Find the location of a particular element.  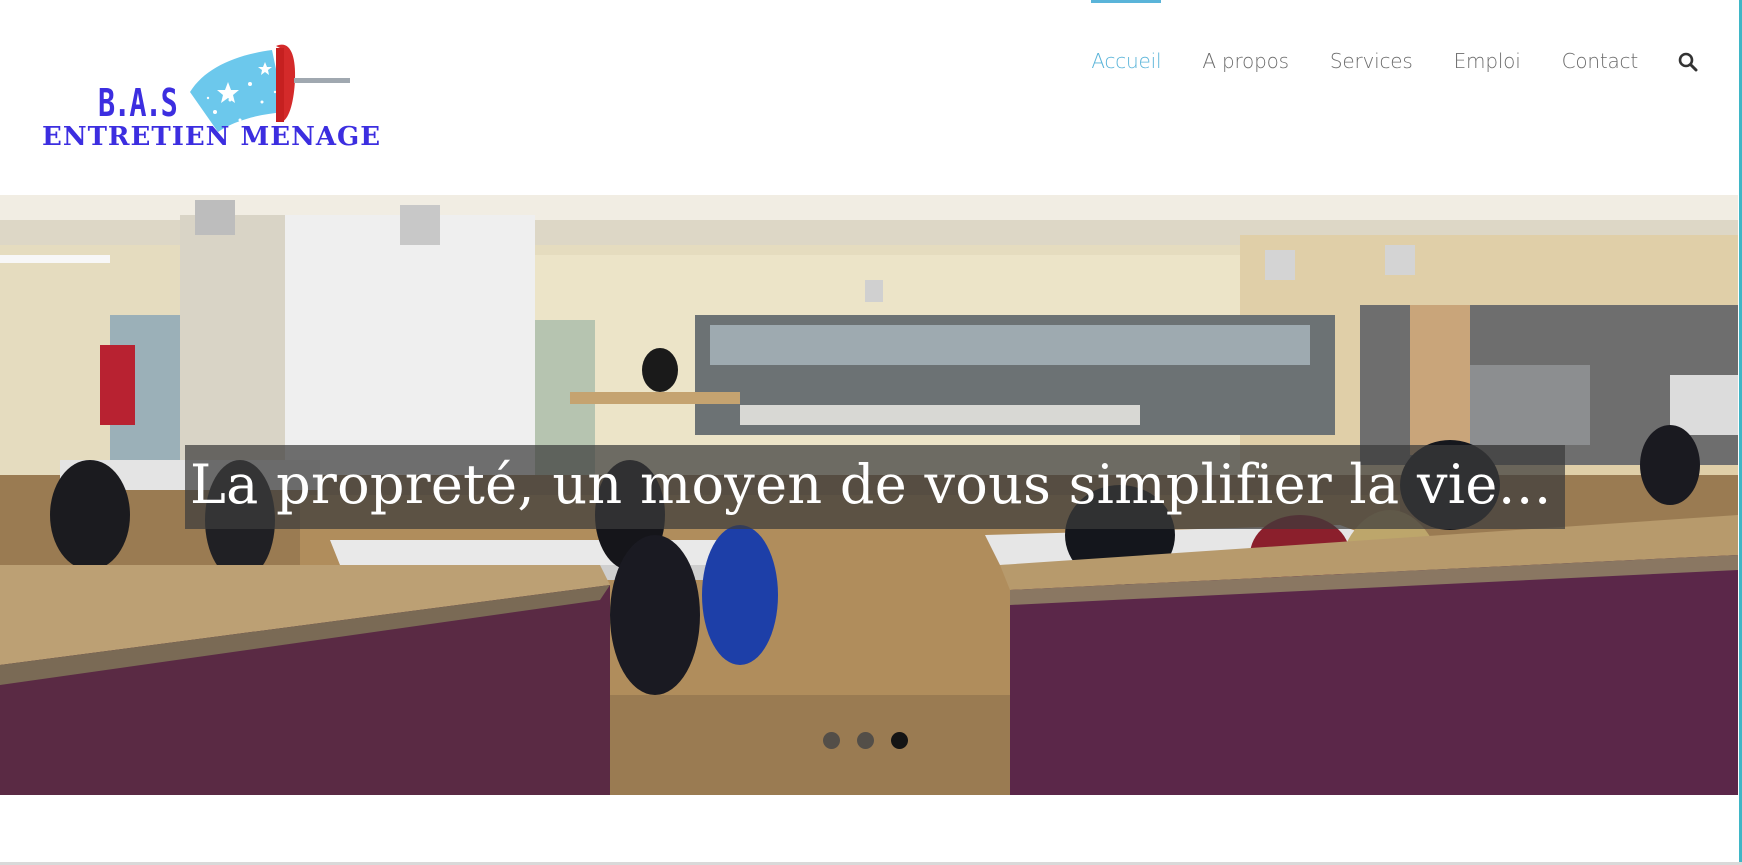

search-icon is located at coordinates (1688, 38).